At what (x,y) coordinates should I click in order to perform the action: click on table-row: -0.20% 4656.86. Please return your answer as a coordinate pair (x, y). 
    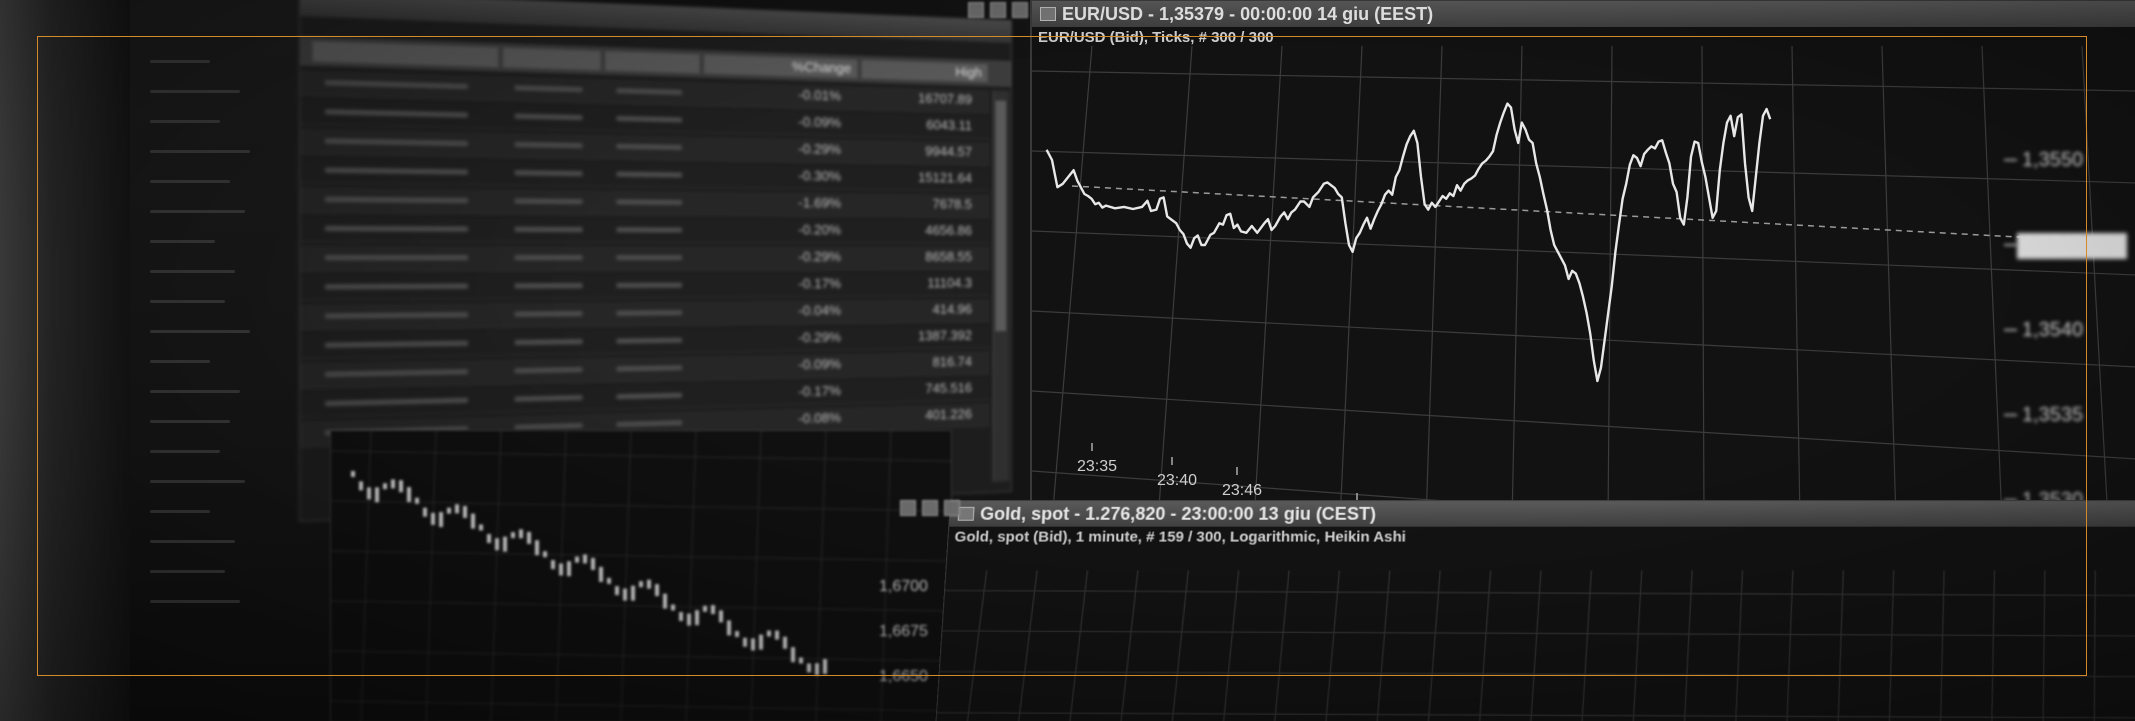
    Looking at the image, I should click on (645, 230).